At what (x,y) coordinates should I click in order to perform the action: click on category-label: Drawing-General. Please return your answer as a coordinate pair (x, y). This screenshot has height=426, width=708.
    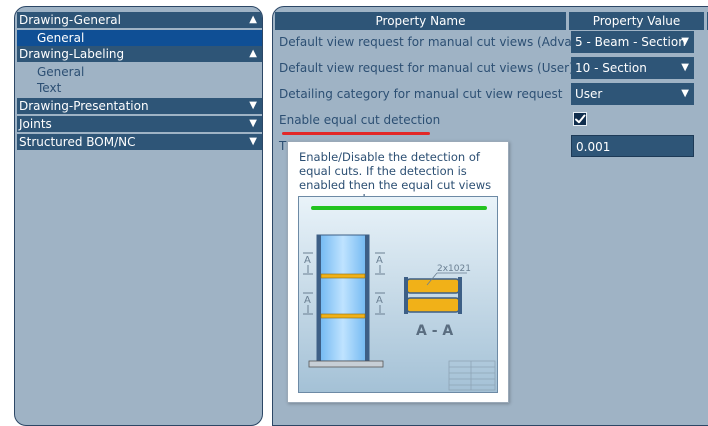
    Looking at the image, I should click on (70, 20).